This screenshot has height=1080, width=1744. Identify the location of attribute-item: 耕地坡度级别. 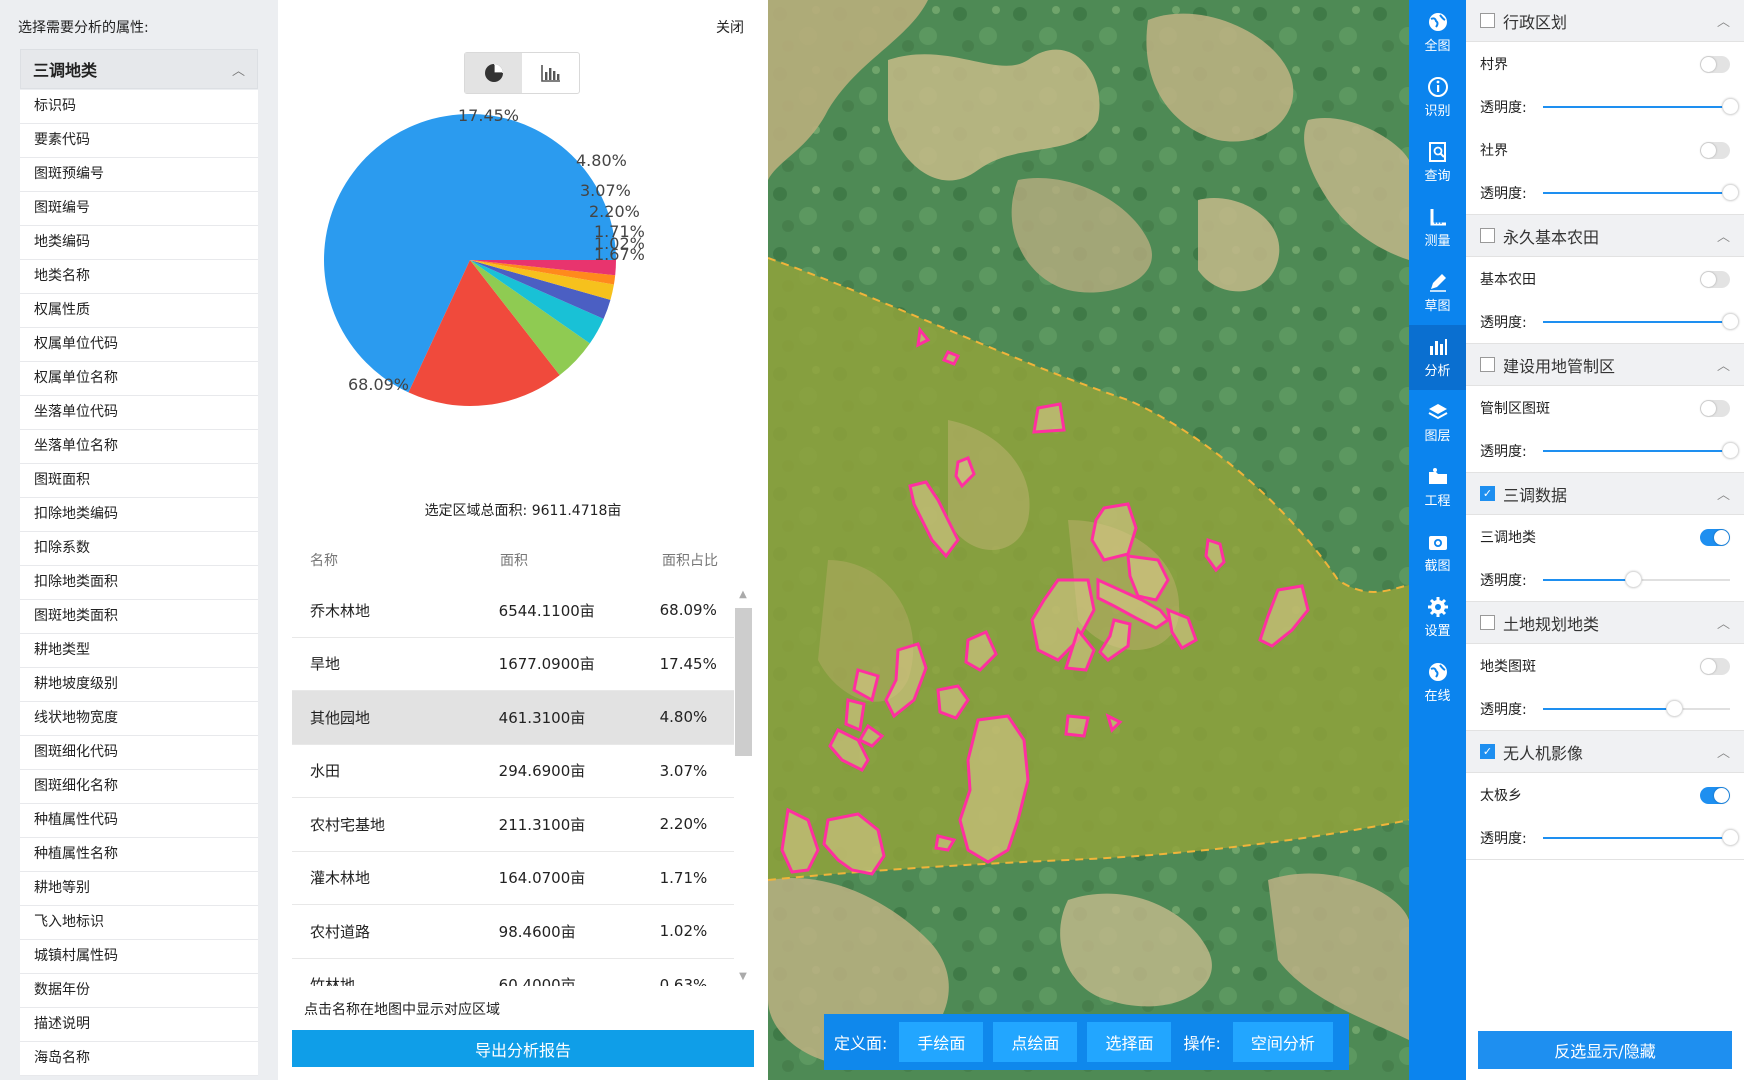
(139, 685).